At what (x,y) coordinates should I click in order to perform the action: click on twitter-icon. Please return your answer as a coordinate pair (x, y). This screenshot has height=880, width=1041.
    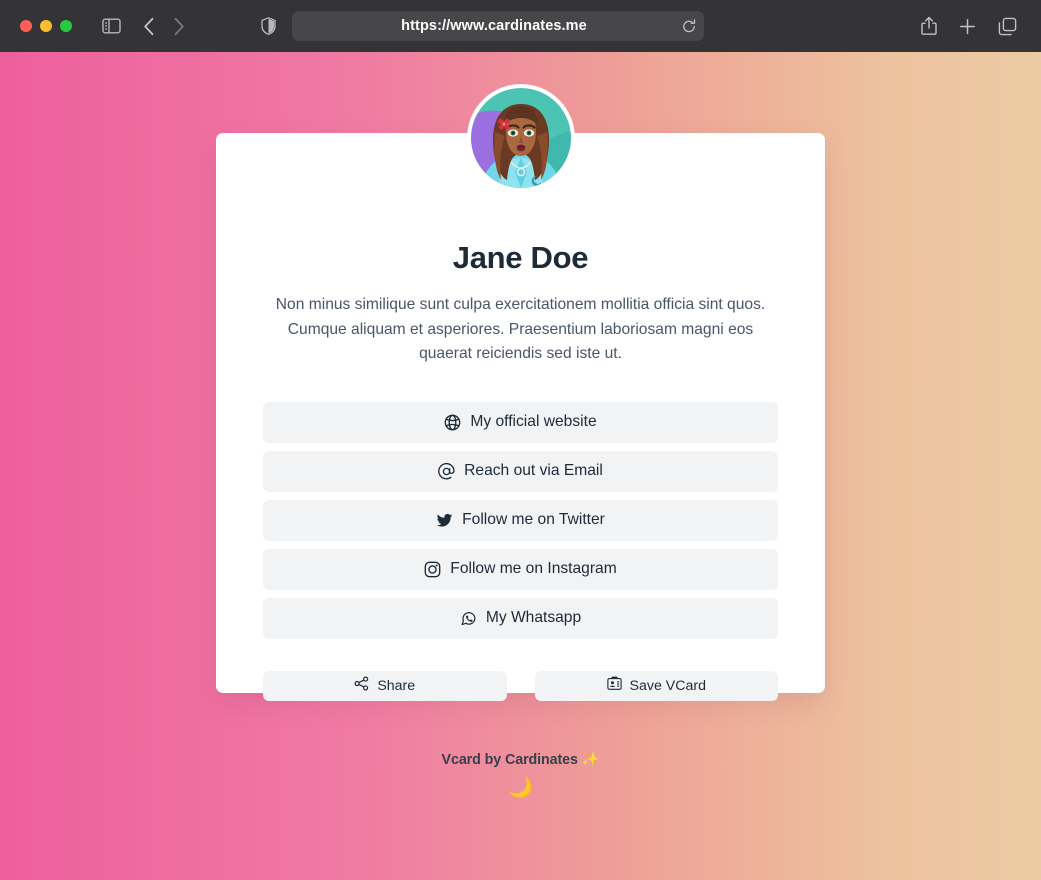
    Looking at the image, I should click on (444, 520).